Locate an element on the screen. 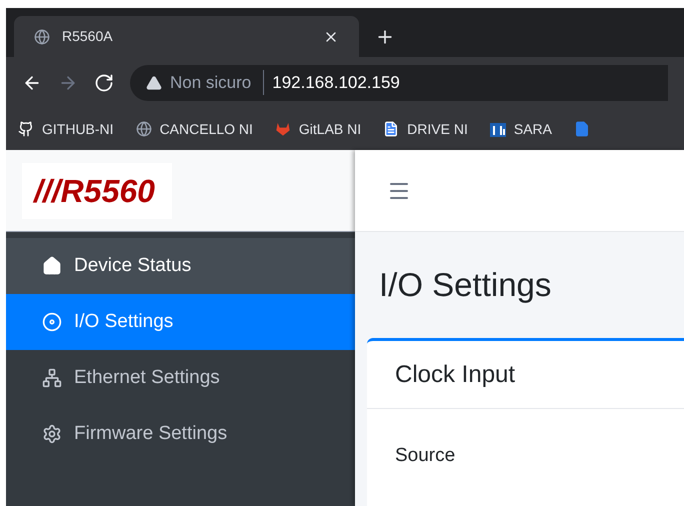 The image size is (684, 506). bookmark: SARA is located at coordinates (521, 129).